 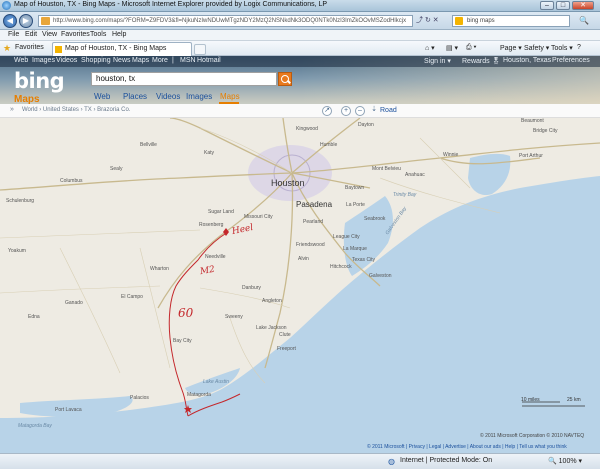 What do you see at coordinates (446, 460) in the screenshot?
I see `security-zone: Internet | Protected Mode: On` at bounding box center [446, 460].